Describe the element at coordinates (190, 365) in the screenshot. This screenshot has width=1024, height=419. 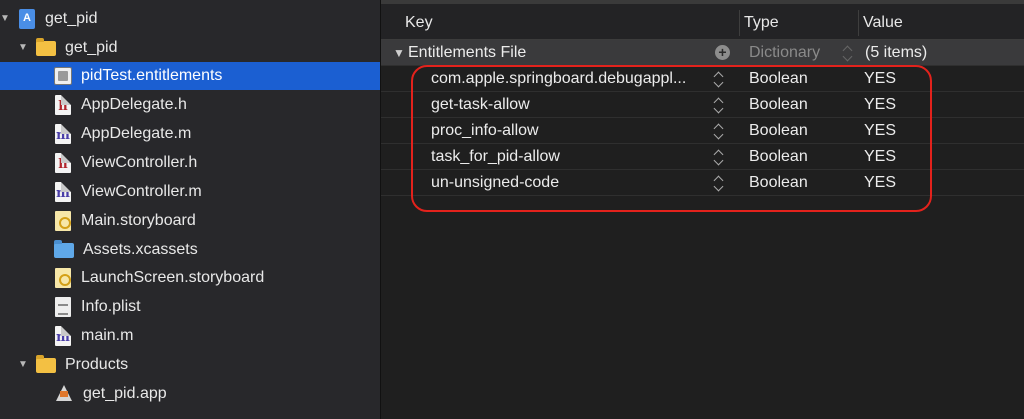
I see `nav-item-group: ▼ Products` at that location.